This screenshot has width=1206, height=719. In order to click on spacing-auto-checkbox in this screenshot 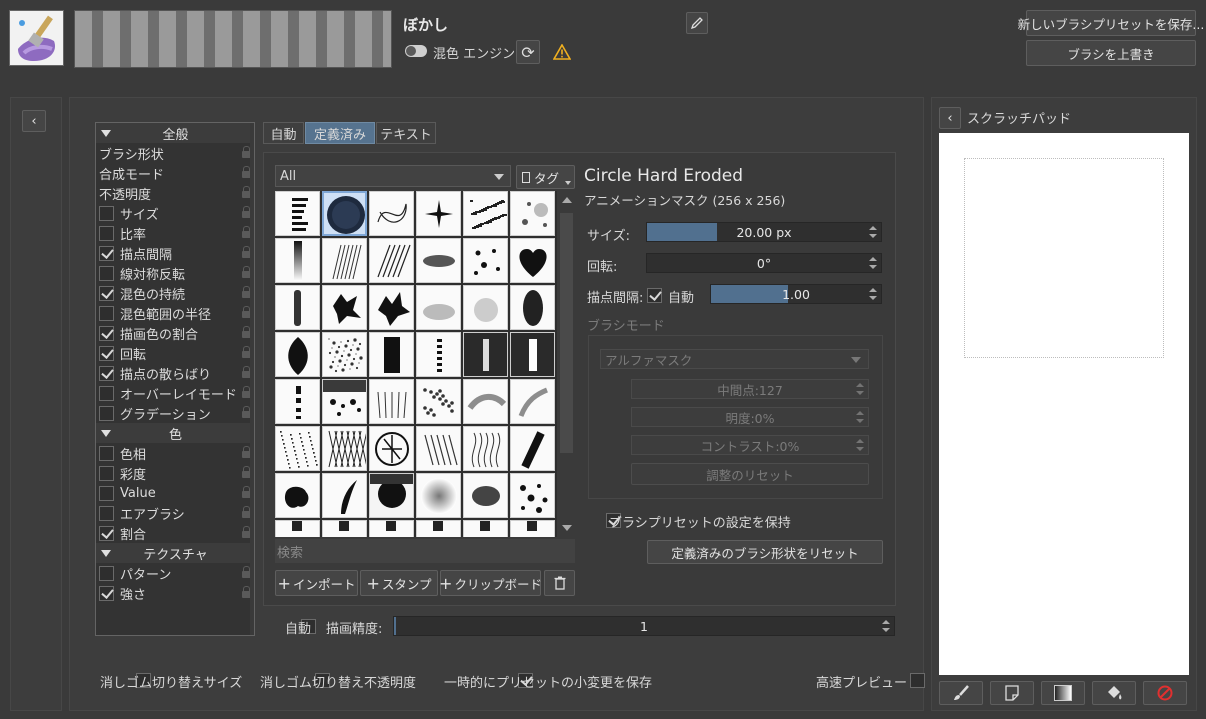, I will do `click(654, 295)`.